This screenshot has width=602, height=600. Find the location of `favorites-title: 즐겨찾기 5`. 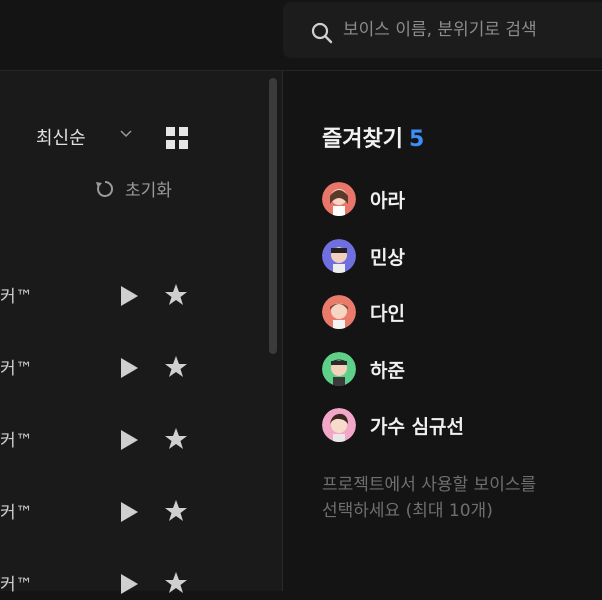

favorites-title: 즐겨찾기 5 is located at coordinates (373, 137).